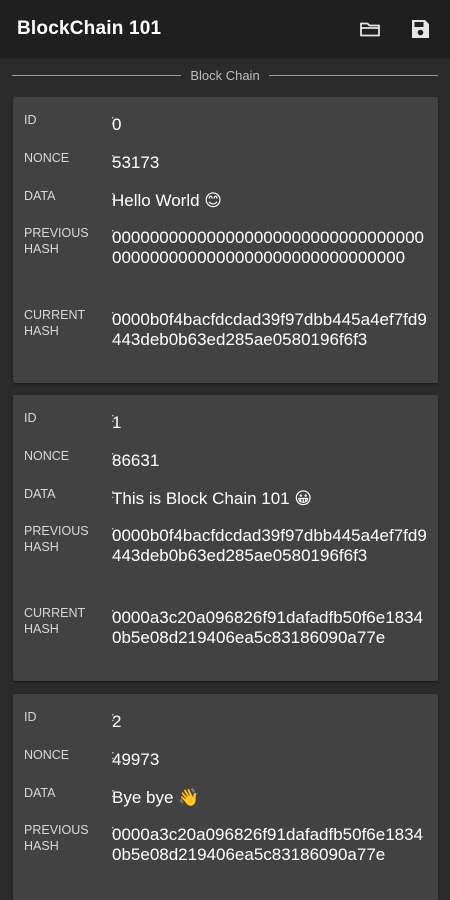 The height and width of the screenshot is (900, 450). What do you see at coordinates (136, 460) in the screenshot?
I see `nonce-value: 86631` at bounding box center [136, 460].